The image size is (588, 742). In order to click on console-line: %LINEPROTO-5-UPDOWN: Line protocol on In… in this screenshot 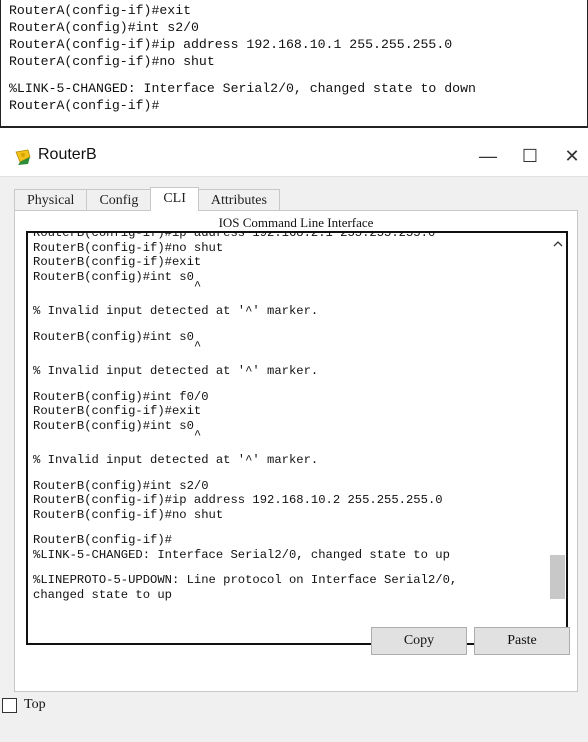, I will do `click(245, 580)`.